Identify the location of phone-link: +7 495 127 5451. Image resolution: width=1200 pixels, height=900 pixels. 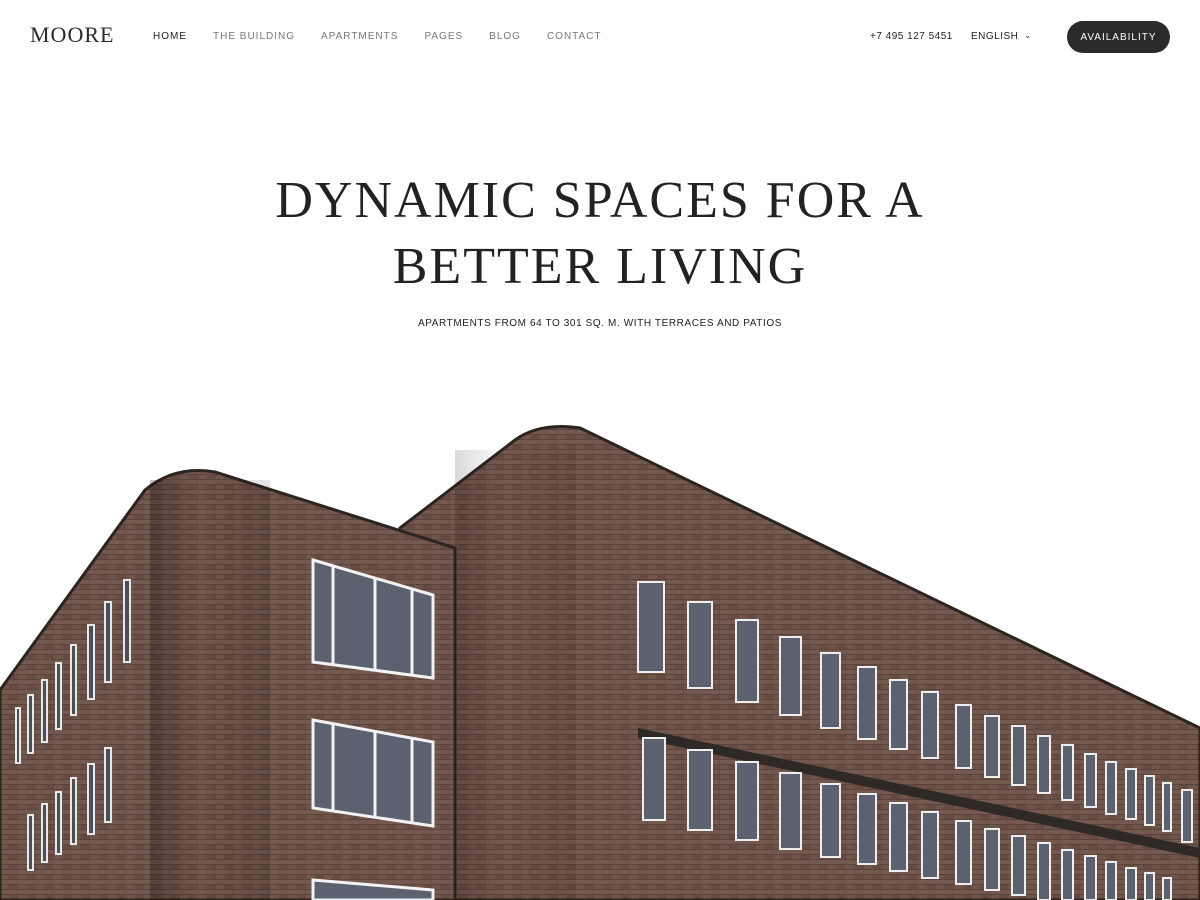
(911, 36).